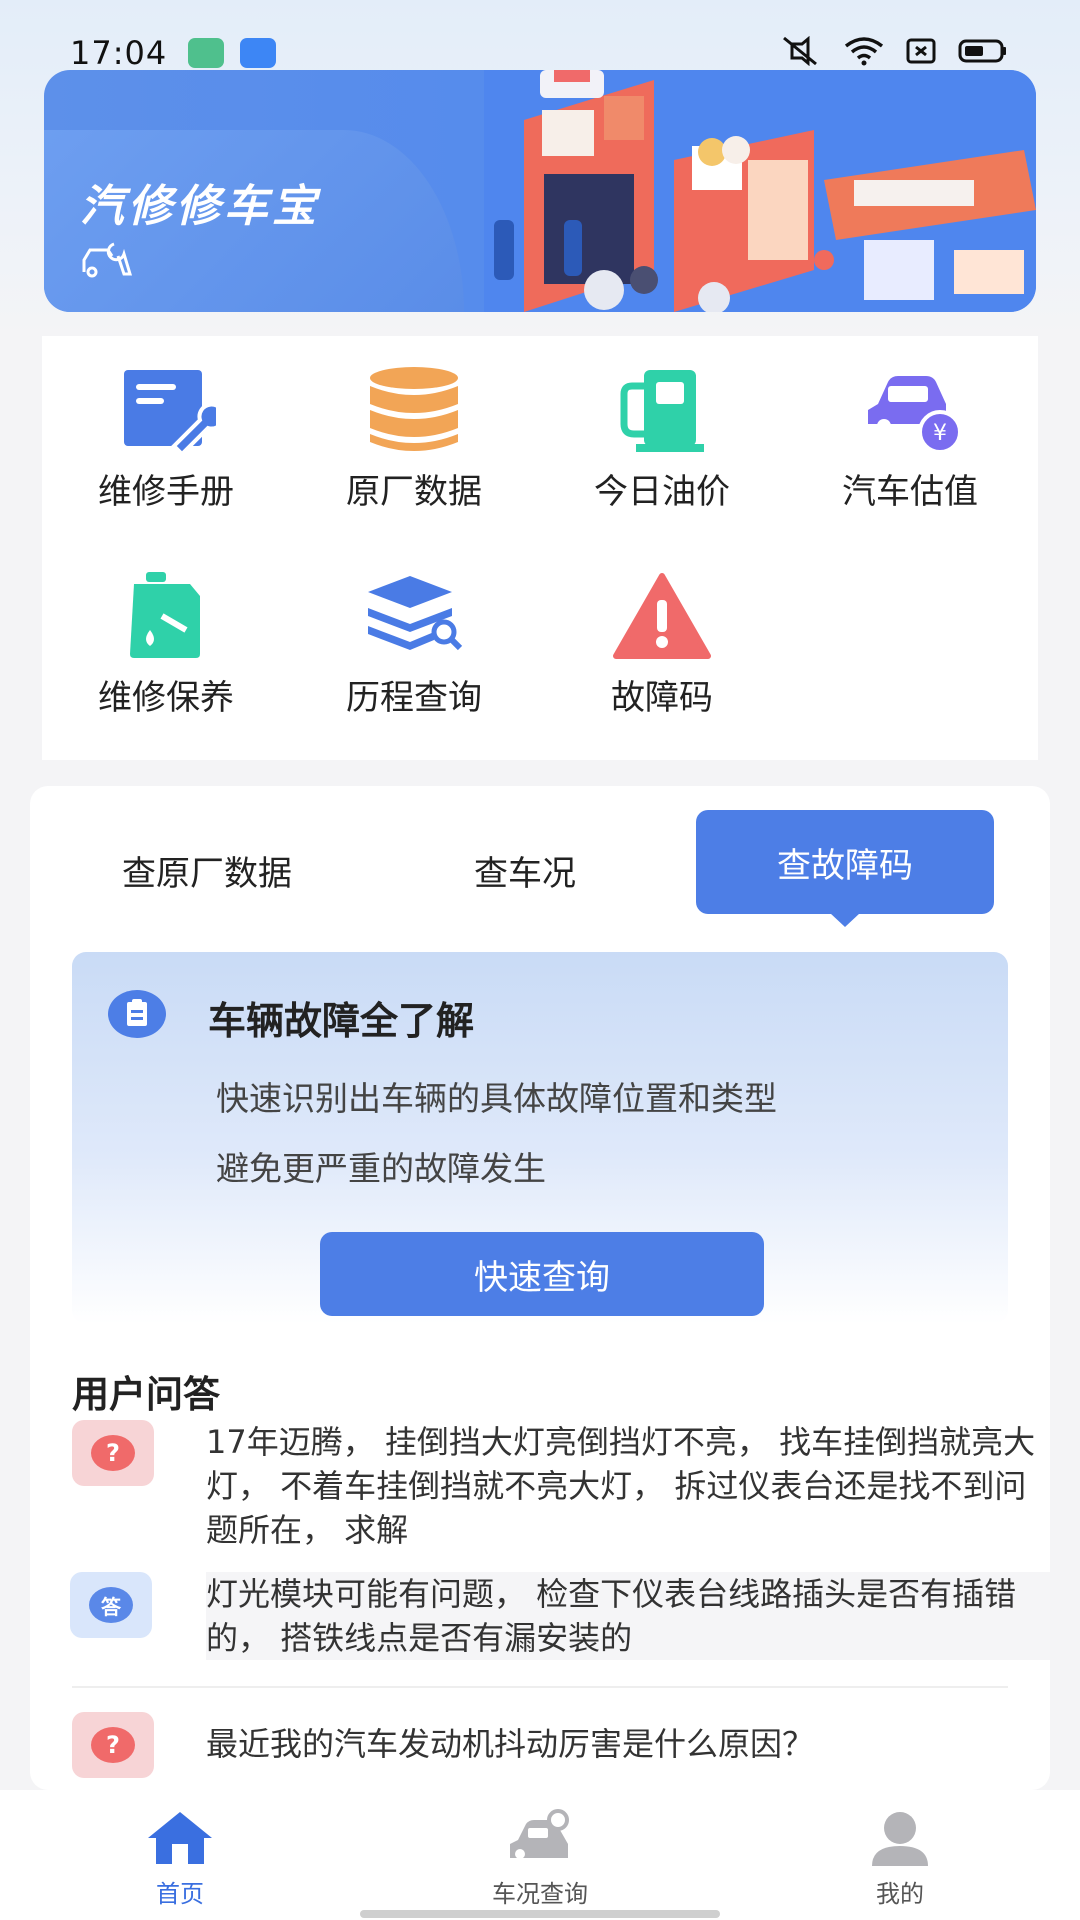 This screenshot has height=1920, width=1080. Describe the element at coordinates (341, 1021) in the screenshot. I see `promo-title: 车辆故障全了解` at that location.